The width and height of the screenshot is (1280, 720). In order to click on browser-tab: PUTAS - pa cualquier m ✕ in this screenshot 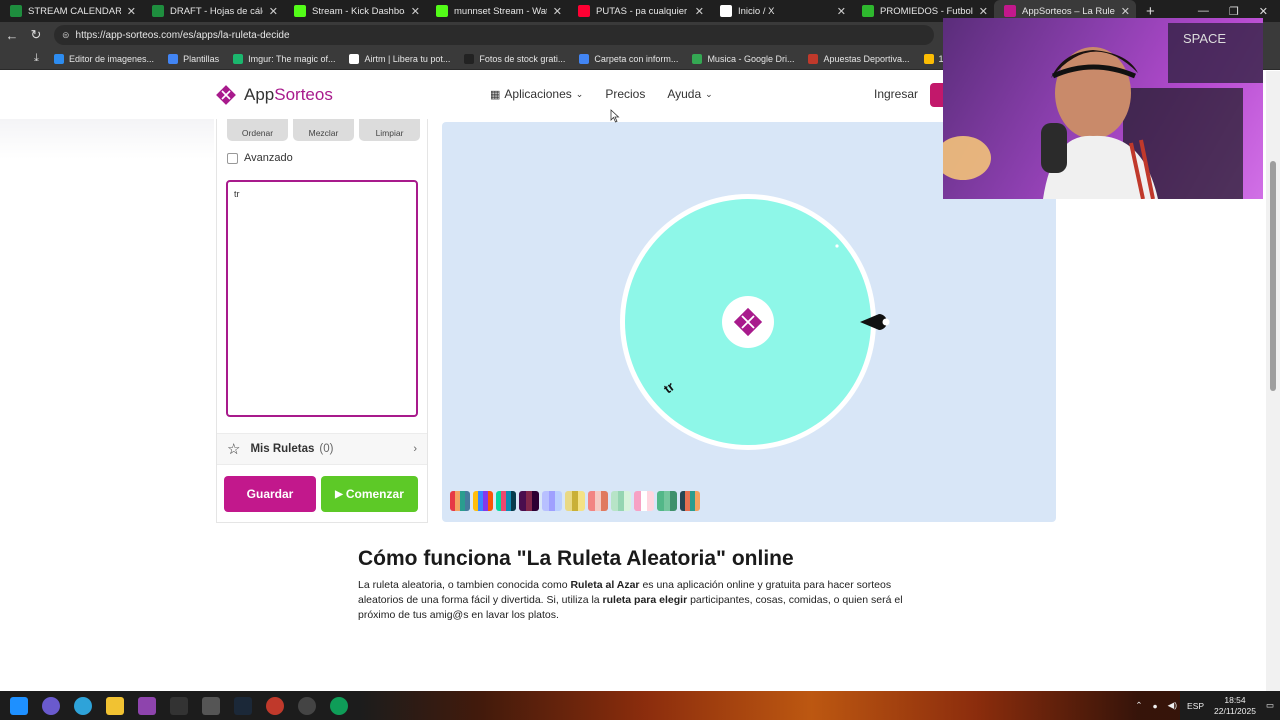, I will do `click(639, 11)`.